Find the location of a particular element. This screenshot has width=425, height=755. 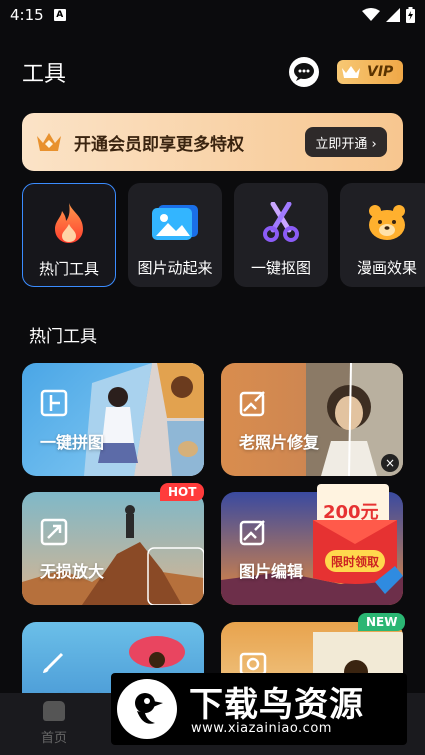

brush-icon is located at coordinates (53, 662).